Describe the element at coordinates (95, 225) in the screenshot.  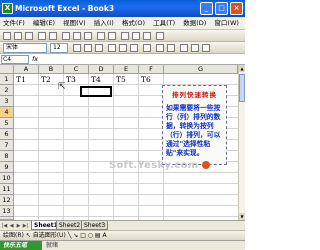
I see `sheet-tab-3: Sheet3` at that location.